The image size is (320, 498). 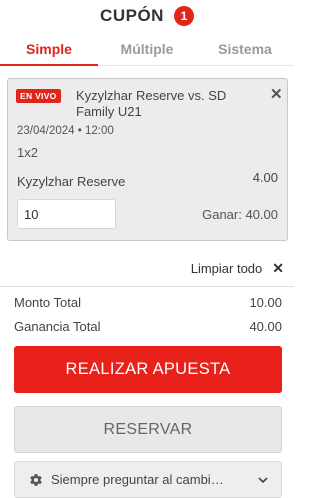 I want to click on market-name: 1x2, so click(x=27, y=152).